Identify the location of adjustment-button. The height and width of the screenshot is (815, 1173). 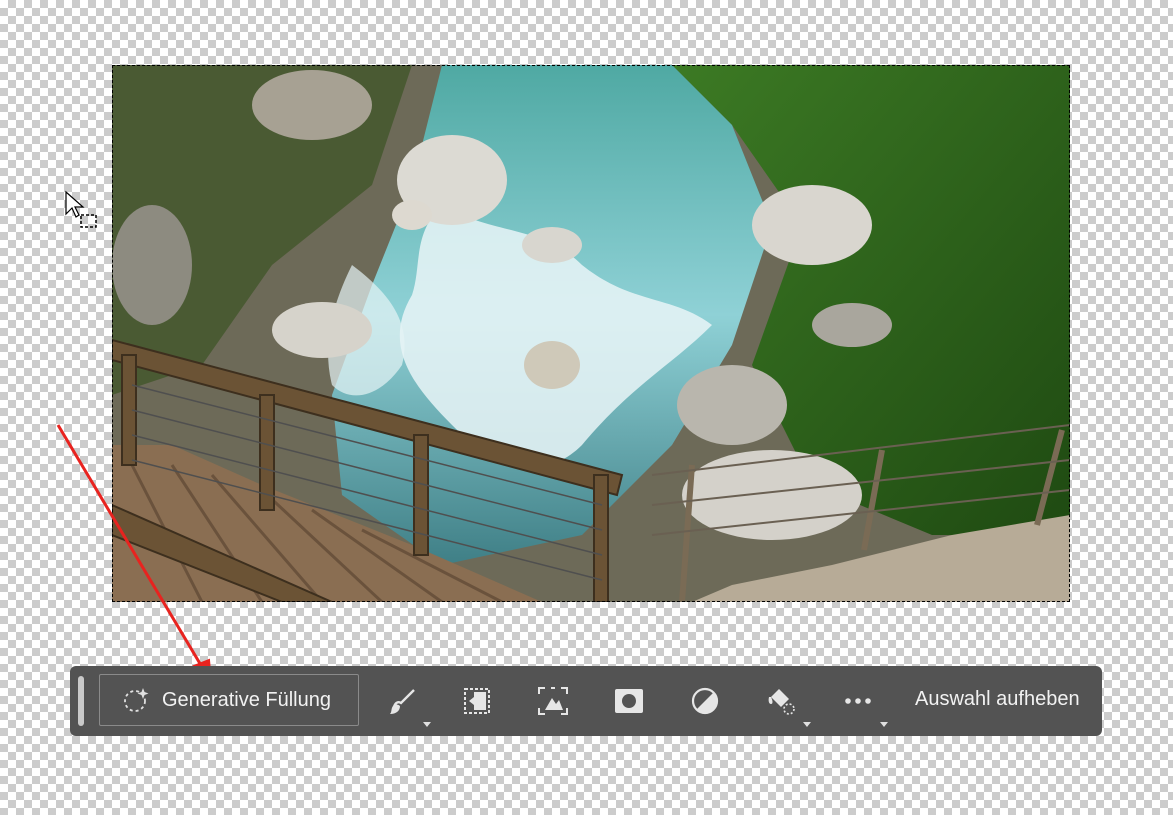
(705, 701).